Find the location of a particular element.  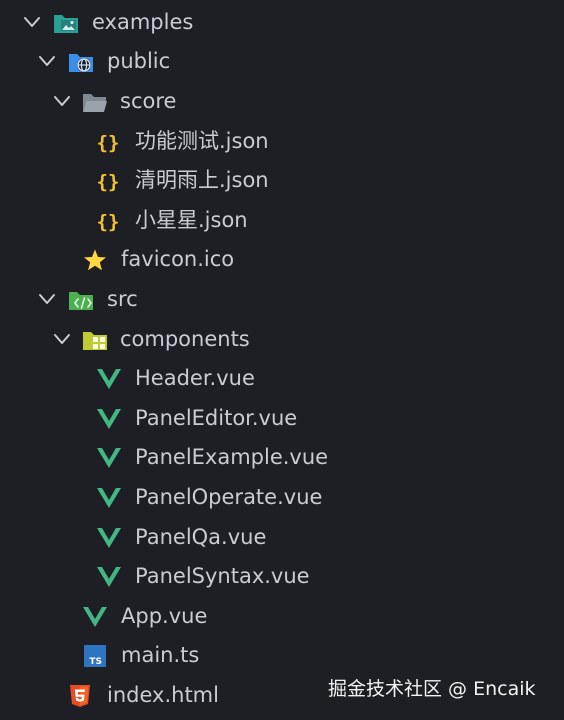

tree-item-vue-file: Header.vue is located at coordinates (282, 380).